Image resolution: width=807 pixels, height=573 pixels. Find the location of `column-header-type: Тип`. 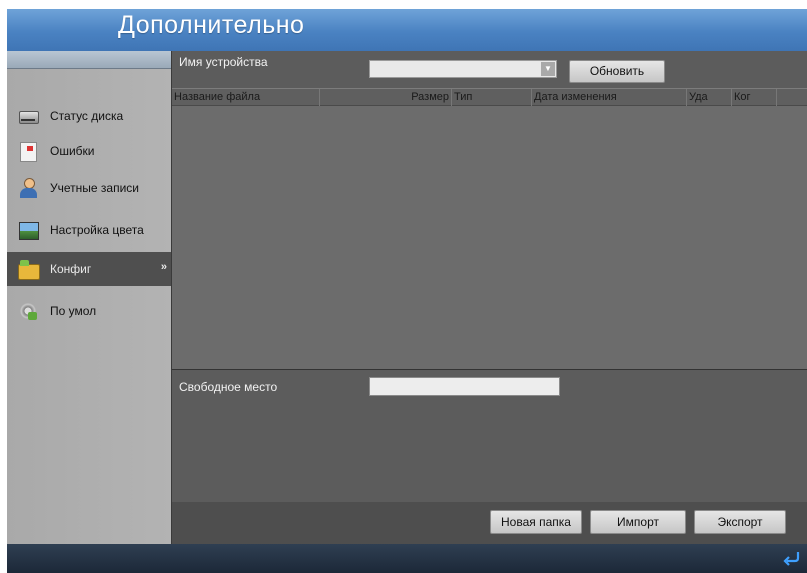

column-header-type: Тип is located at coordinates (492, 97).